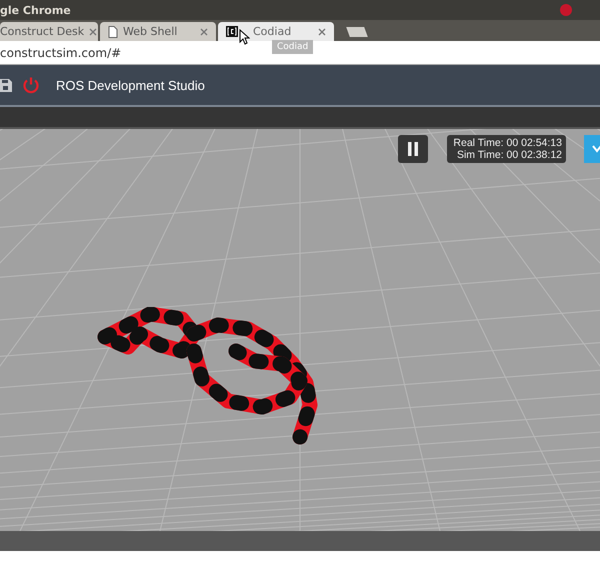 The height and width of the screenshot is (565, 600). I want to click on bracket-c-icon, so click(232, 31).